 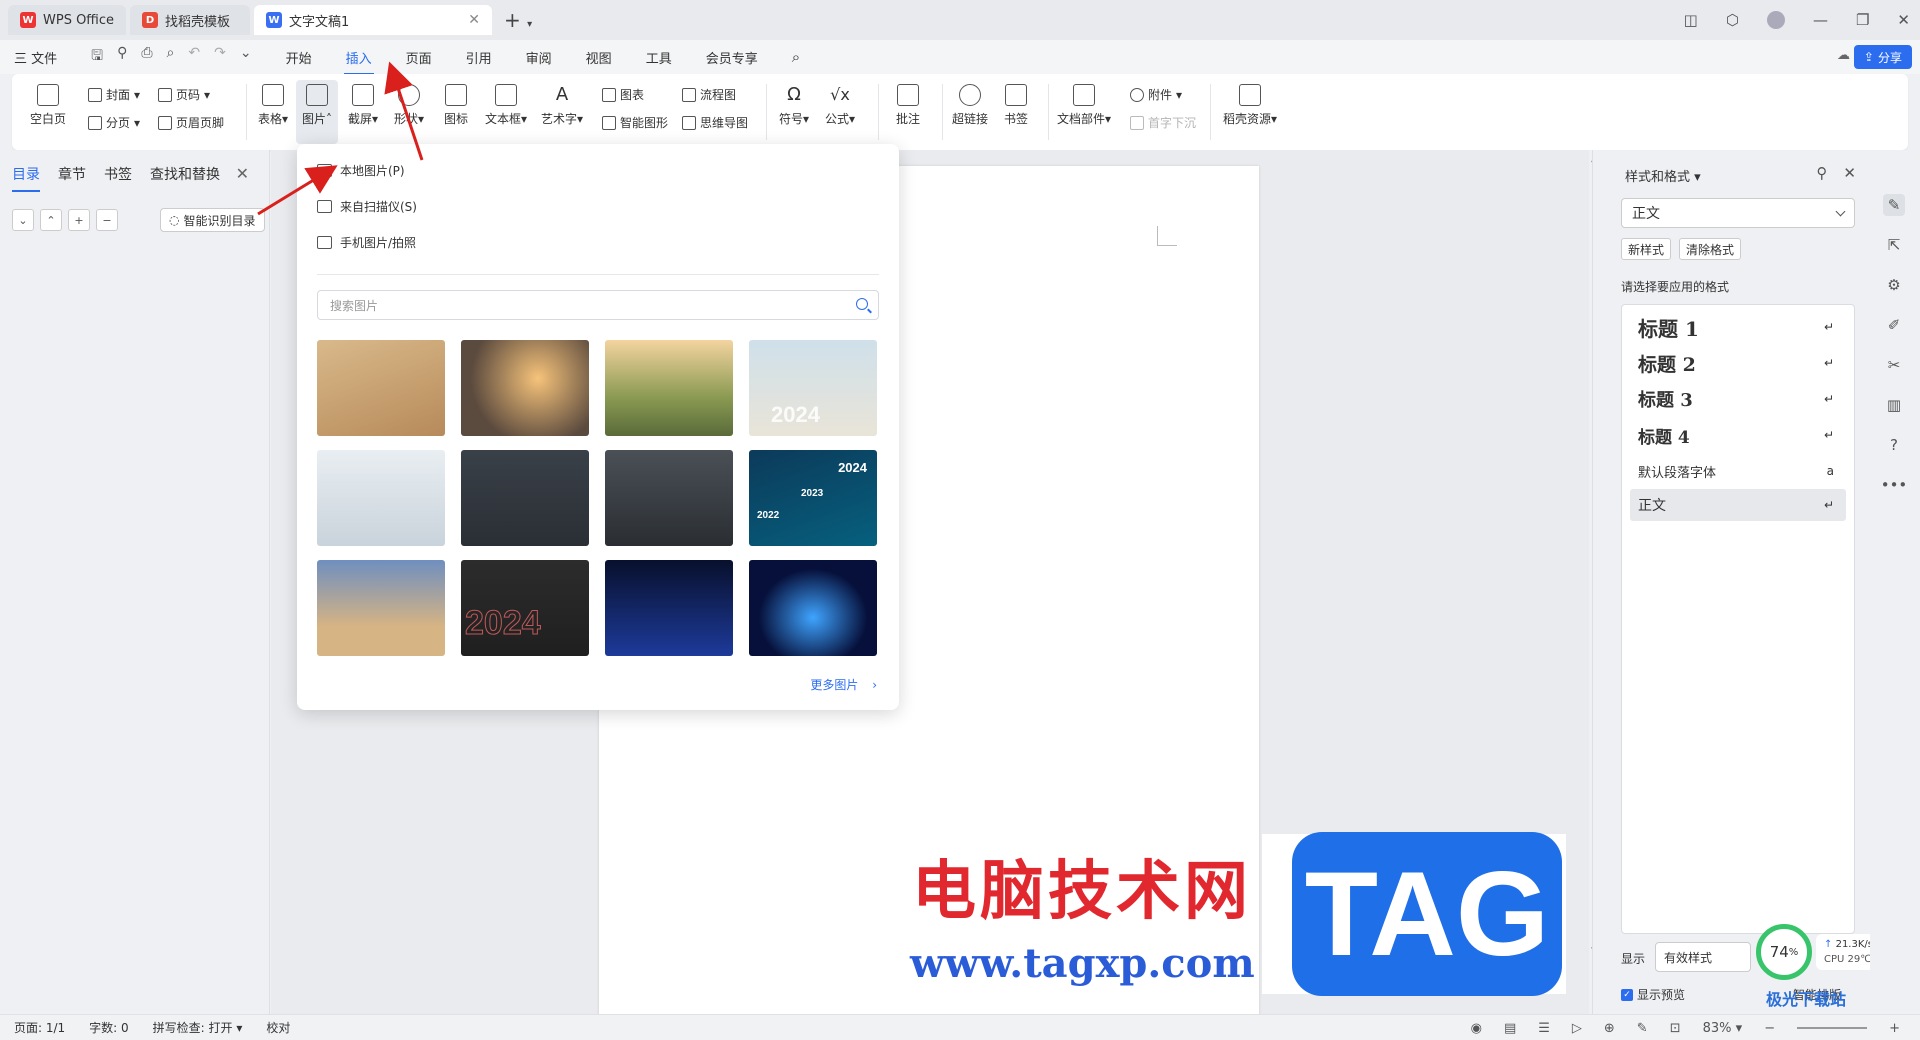 What do you see at coordinates (1821, 173) in the screenshot?
I see `pin-icon: ⚲` at bounding box center [1821, 173].